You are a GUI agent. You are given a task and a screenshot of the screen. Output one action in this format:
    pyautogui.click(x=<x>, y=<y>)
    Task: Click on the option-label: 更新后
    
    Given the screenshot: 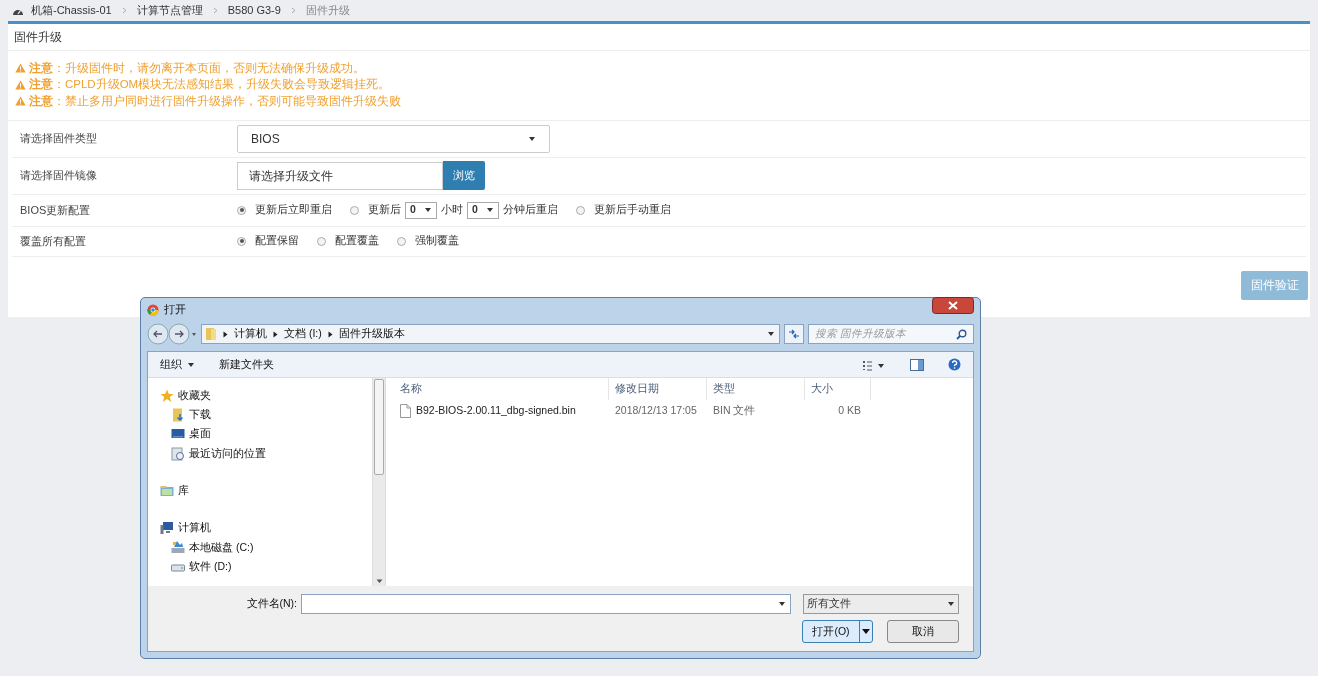 What is the action you would take?
    pyautogui.click(x=384, y=210)
    